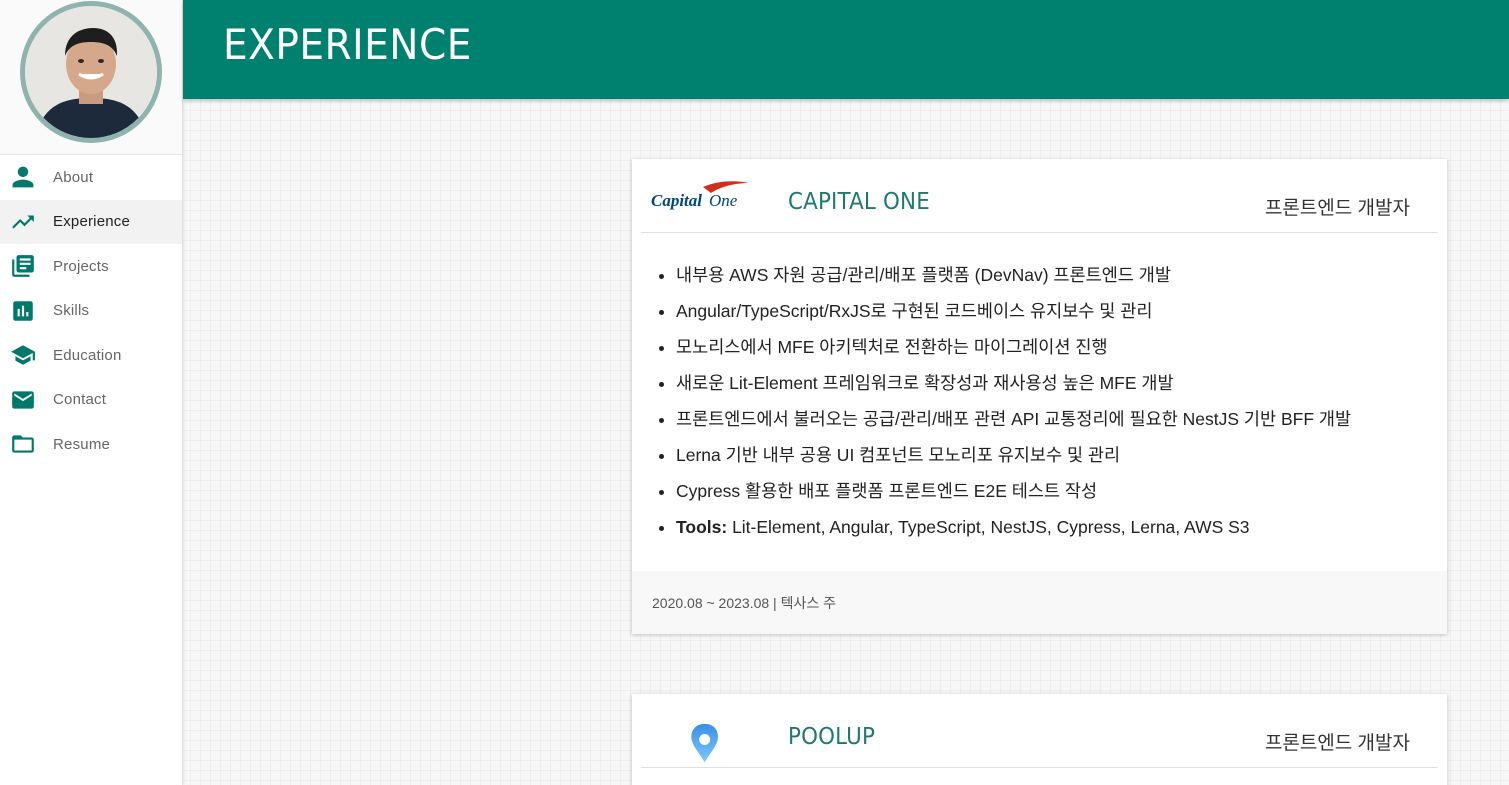  I want to click on svg-text: One, so click(723, 200).